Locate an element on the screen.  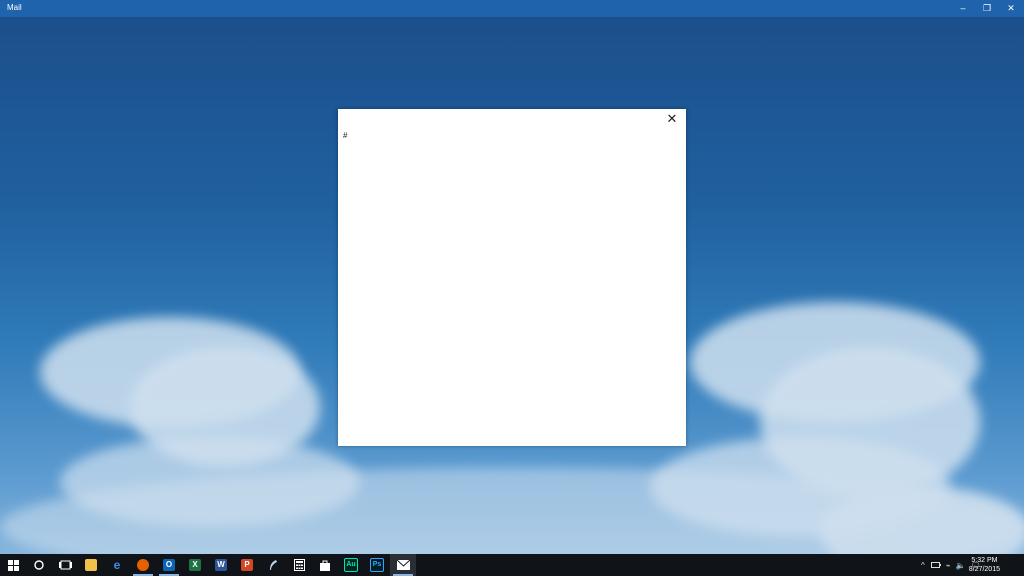
file-explorer-icon is located at coordinates (91, 565).